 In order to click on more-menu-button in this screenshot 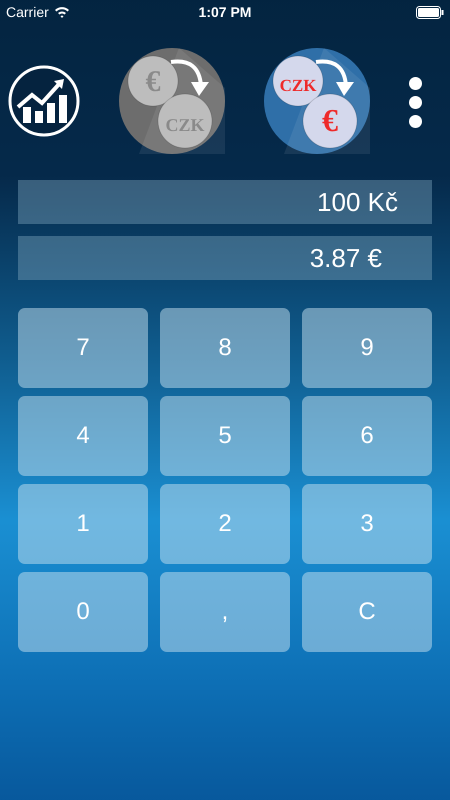, I will do `click(415, 102)`.